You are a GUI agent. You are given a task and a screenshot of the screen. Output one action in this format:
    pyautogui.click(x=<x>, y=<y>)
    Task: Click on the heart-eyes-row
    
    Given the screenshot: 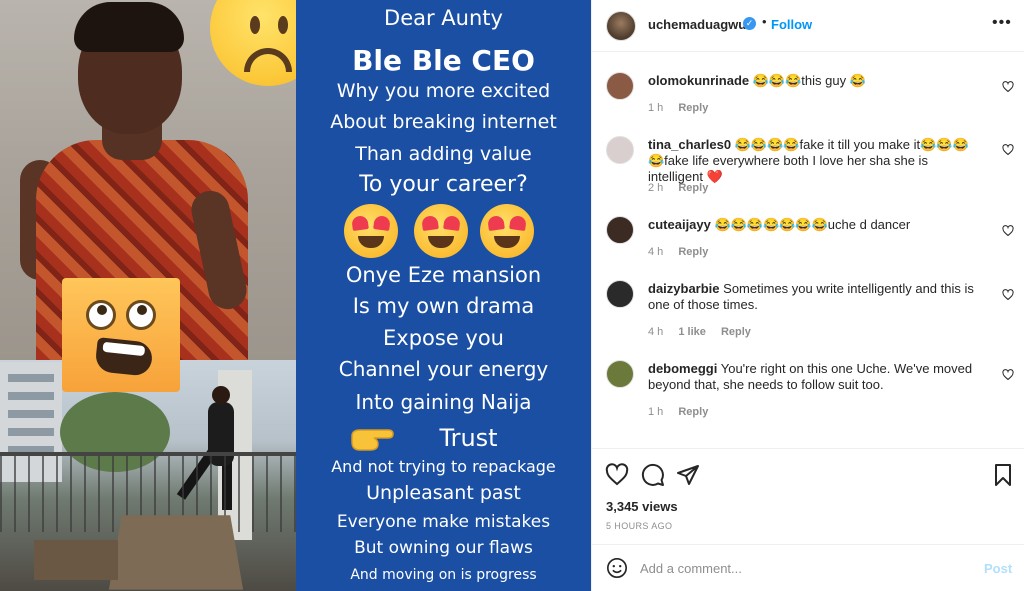 What is the action you would take?
    pyautogui.click(x=443, y=232)
    